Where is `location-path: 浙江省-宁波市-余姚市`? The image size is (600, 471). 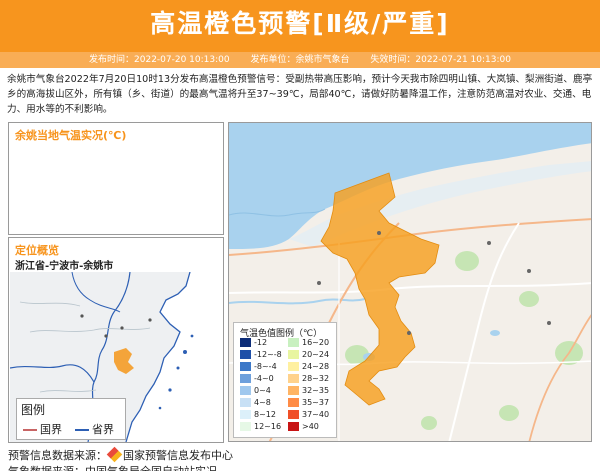 location-path: 浙江省-宁波市-余姚市 is located at coordinates (64, 266).